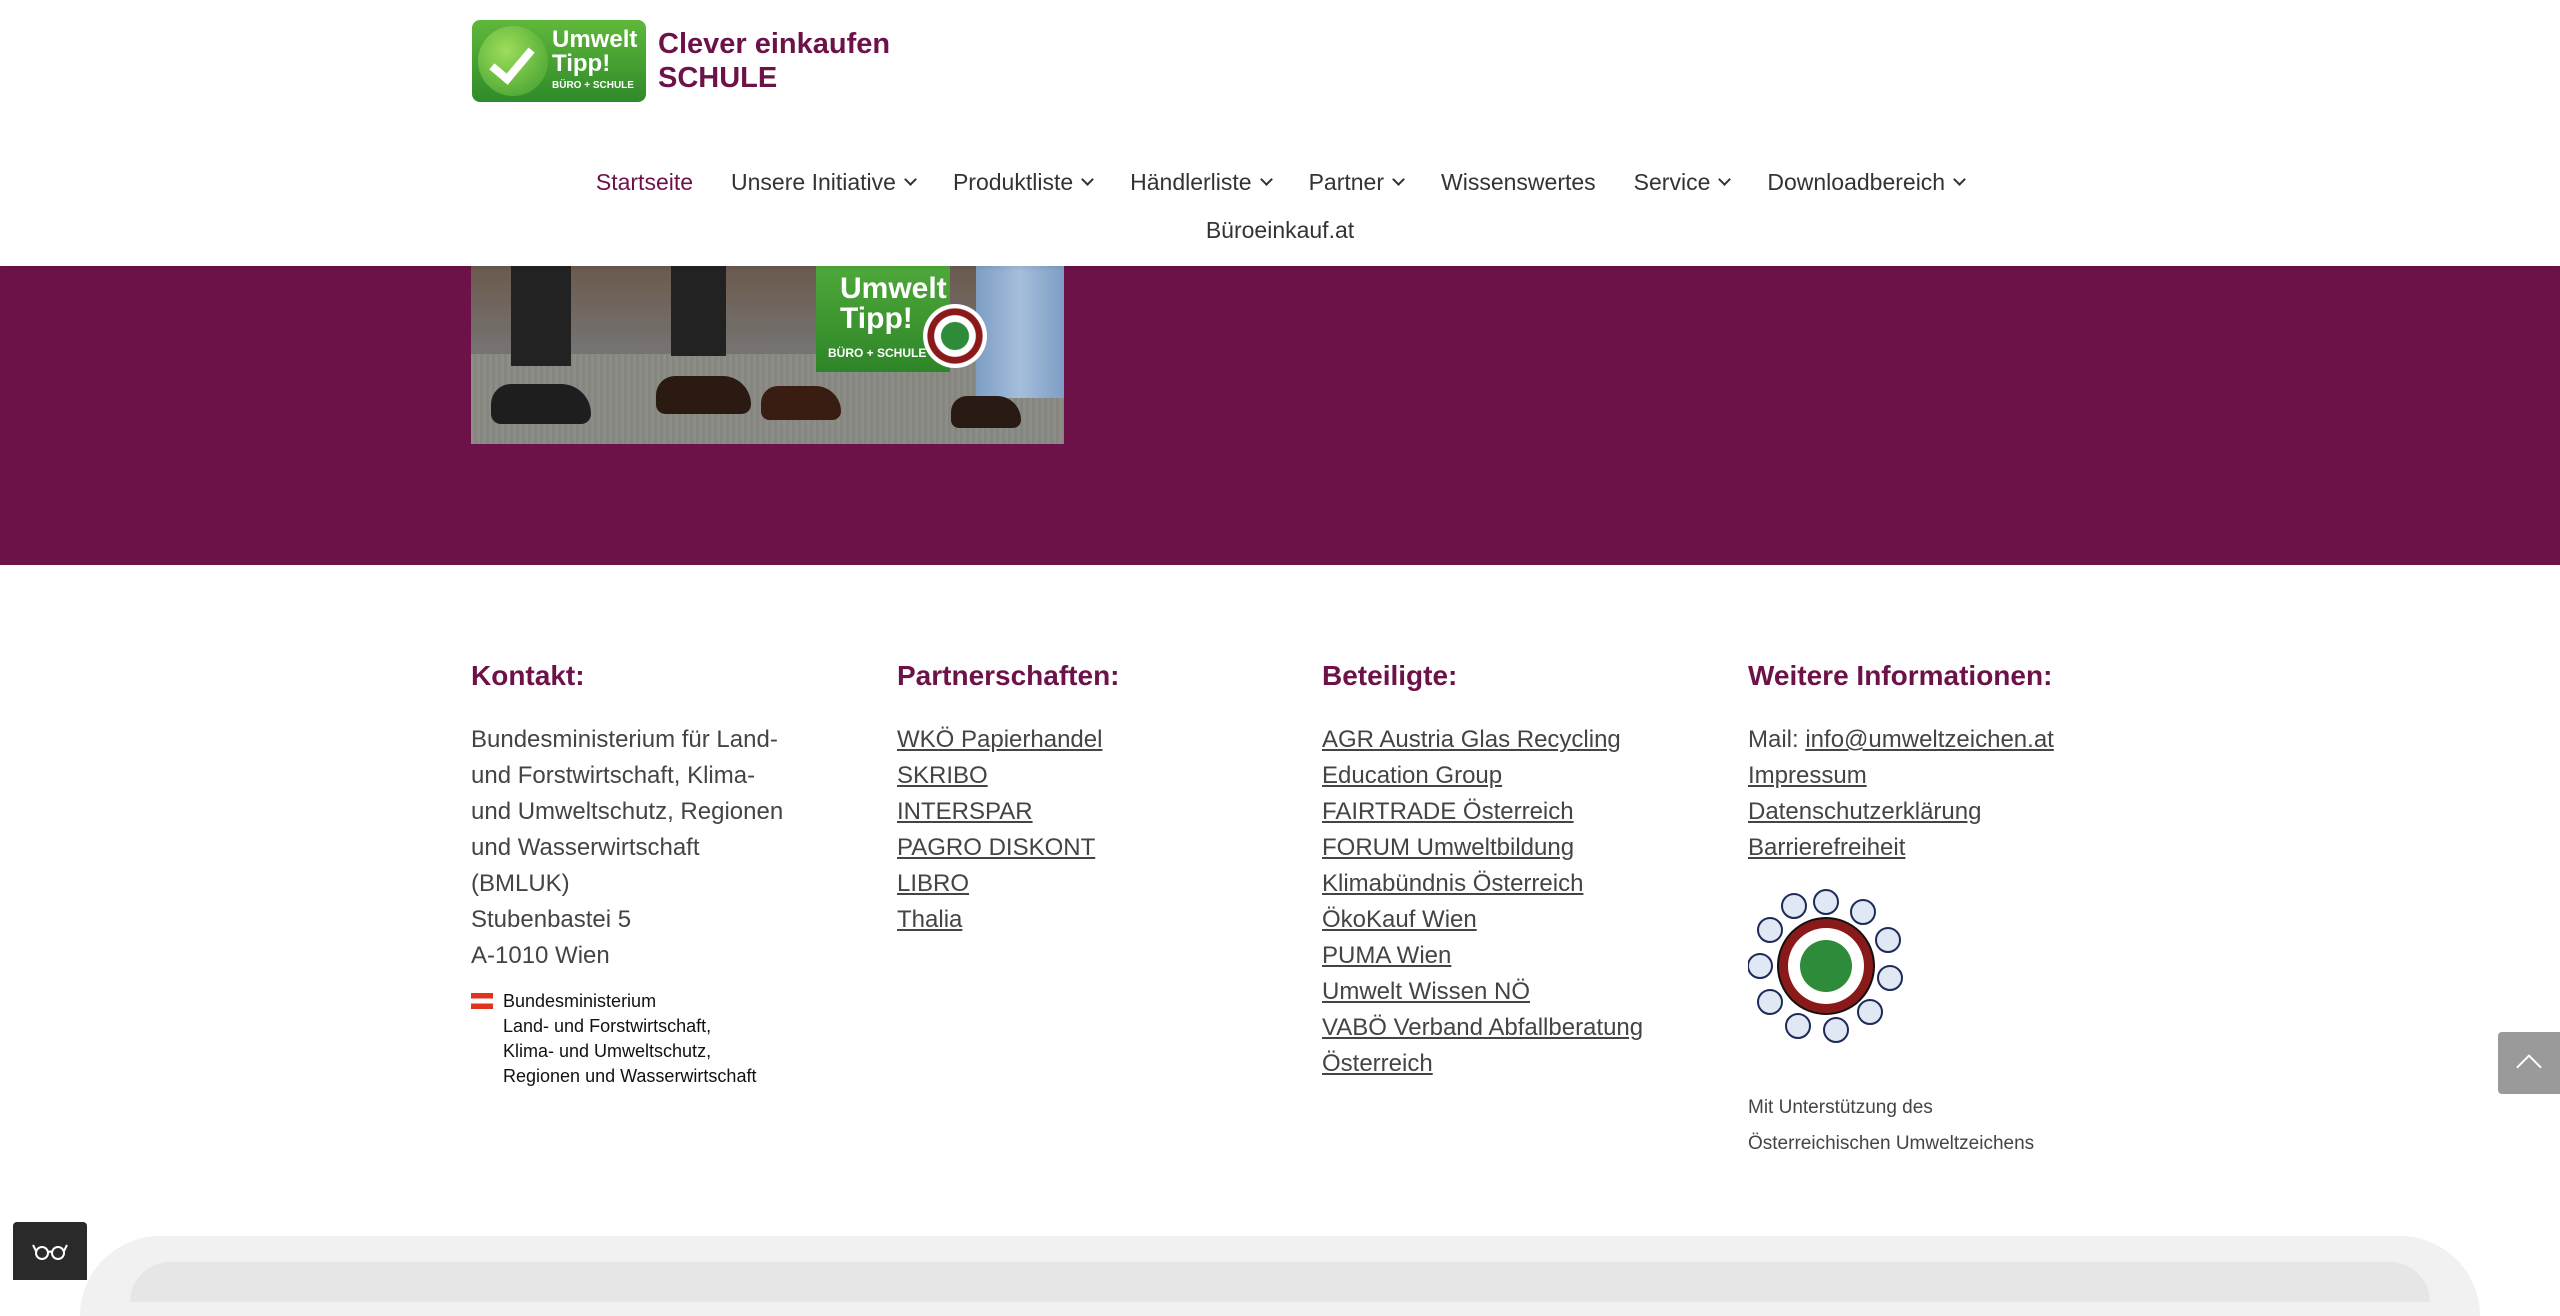 The image size is (2560, 1316). I want to click on impressum-link: Impressum, so click(1958, 776).